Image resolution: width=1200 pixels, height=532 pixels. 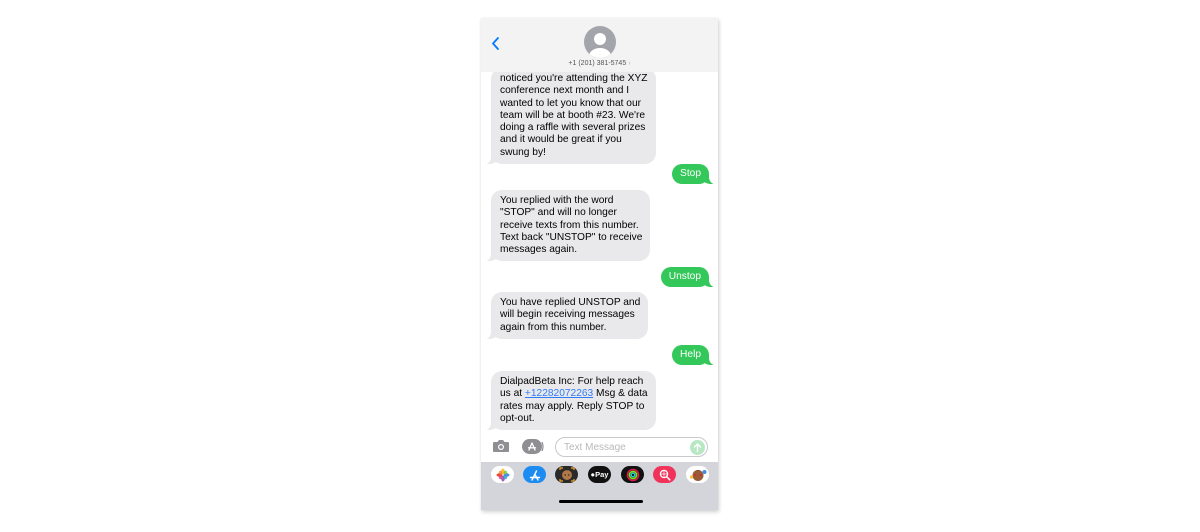 I want to click on photos-icon, so click(x=502, y=474).